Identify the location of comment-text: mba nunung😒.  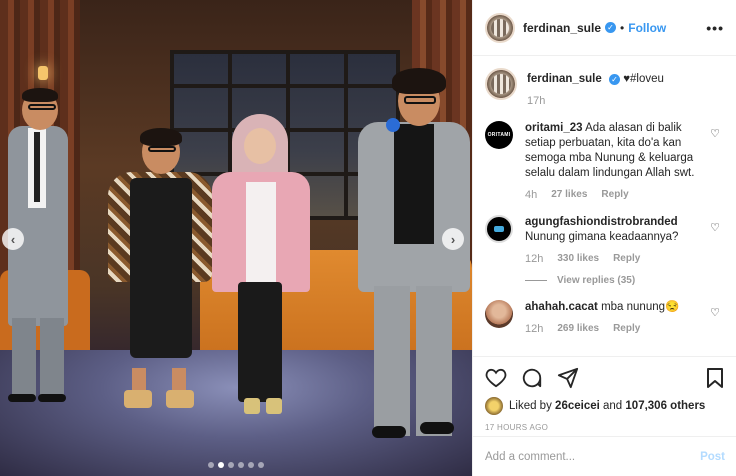
(640, 307).